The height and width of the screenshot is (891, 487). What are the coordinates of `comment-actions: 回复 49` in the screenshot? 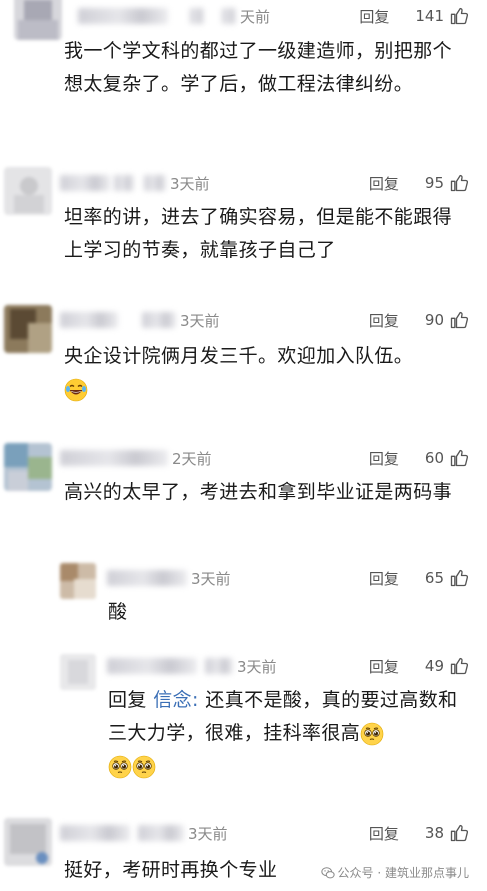 It's located at (419, 666).